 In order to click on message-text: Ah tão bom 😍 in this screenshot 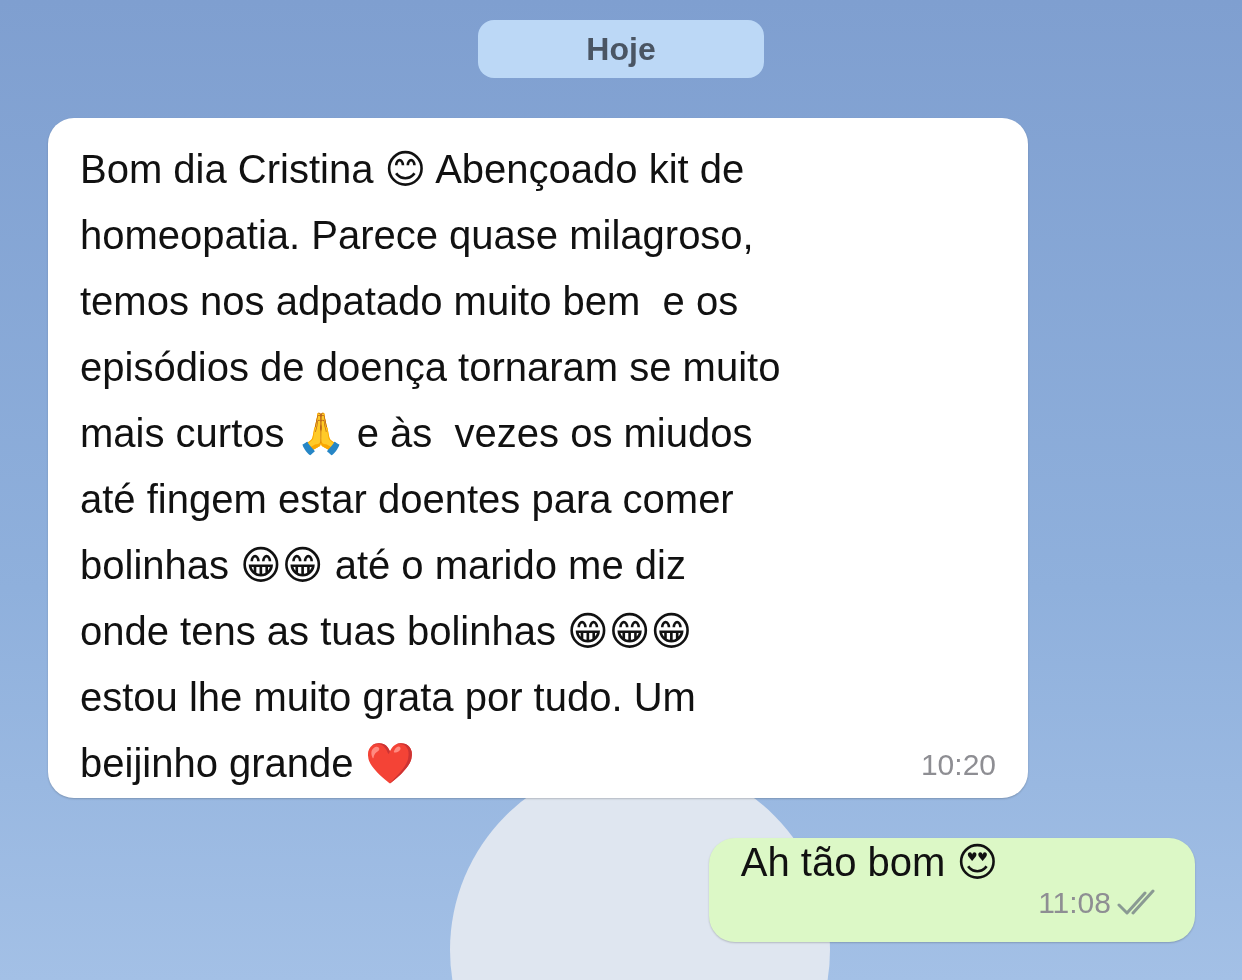, I will do `click(869, 862)`.